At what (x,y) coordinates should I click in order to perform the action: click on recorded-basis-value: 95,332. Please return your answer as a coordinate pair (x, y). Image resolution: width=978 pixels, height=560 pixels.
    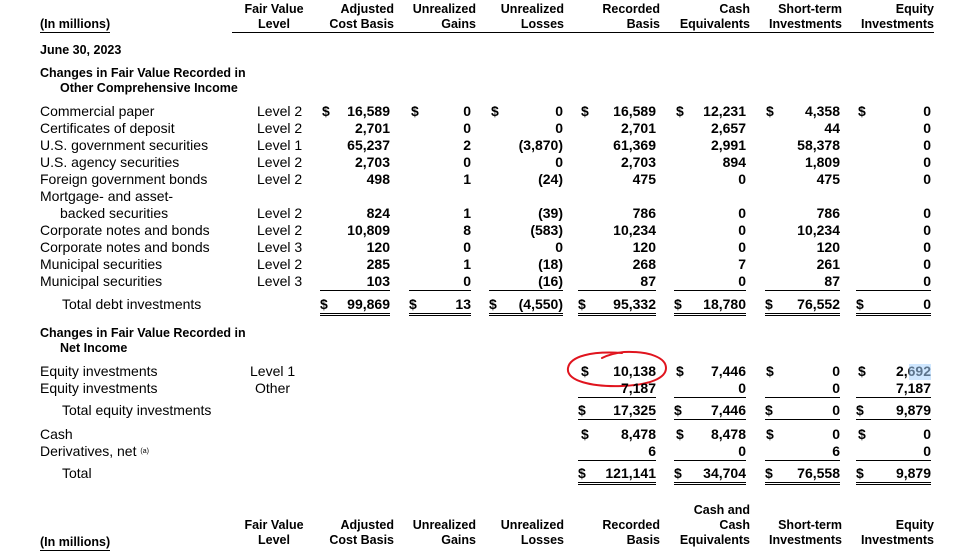
    Looking at the image, I should click on (634, 304).